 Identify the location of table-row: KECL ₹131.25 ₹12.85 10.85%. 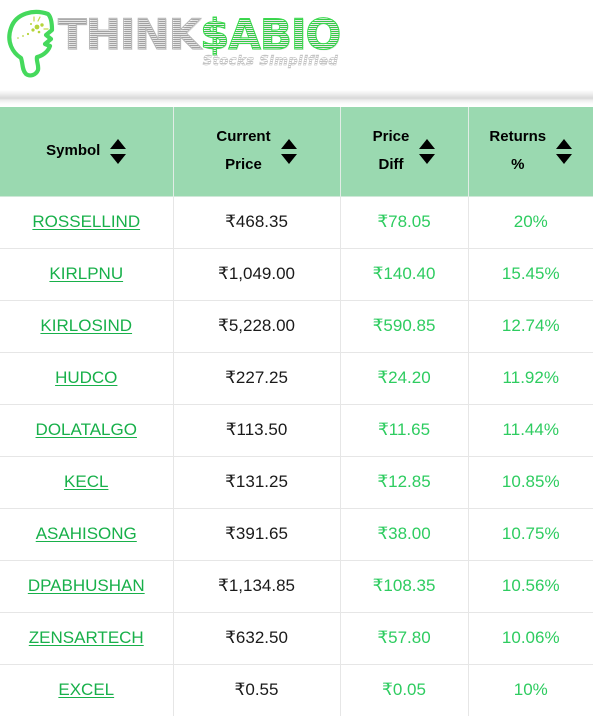
(296, 481).